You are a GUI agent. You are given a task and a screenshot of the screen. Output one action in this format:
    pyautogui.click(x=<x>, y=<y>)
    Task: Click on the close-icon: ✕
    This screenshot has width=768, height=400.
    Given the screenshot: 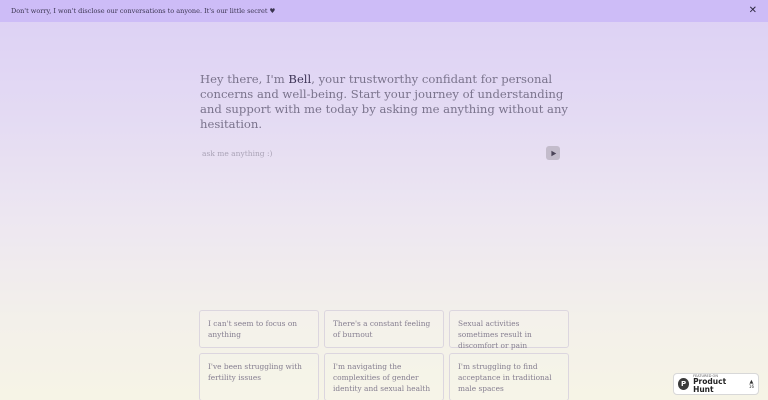 What is the action you would take?
    pyautogui.click(x=753, y=11)
    